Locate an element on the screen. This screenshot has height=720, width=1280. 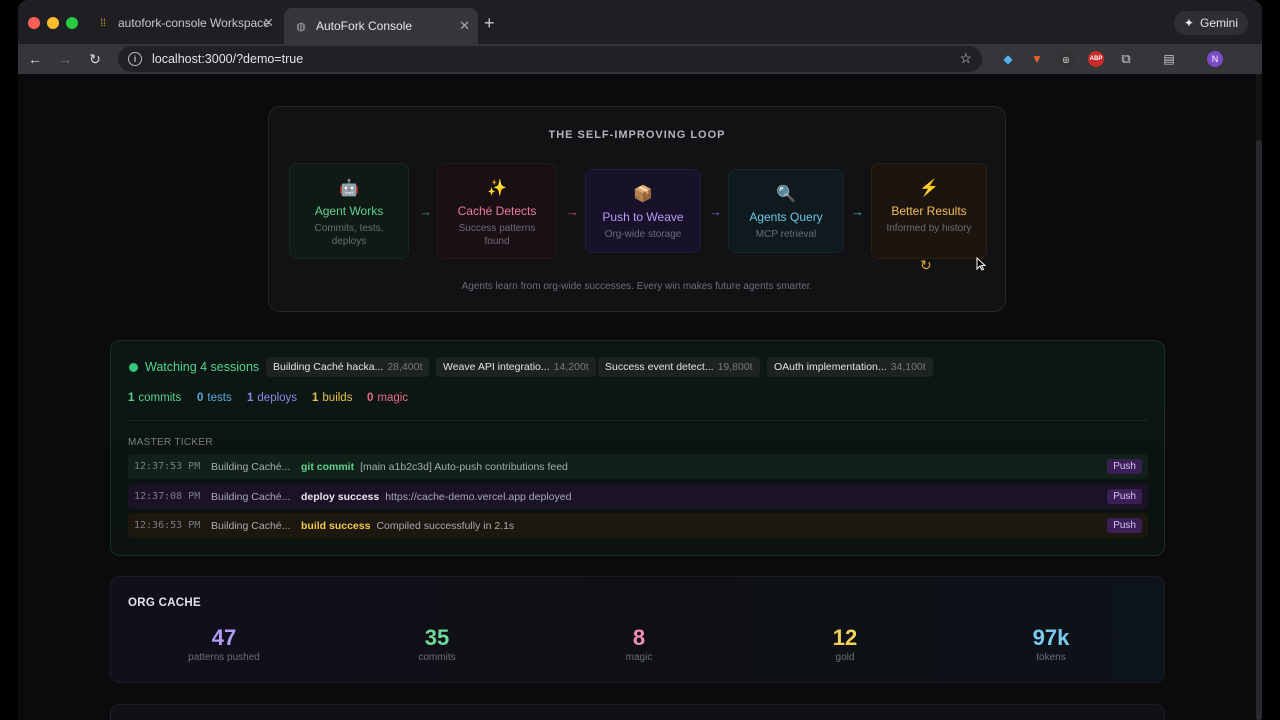
robot-icon: 🤖 is located at coordinates (349, 188).